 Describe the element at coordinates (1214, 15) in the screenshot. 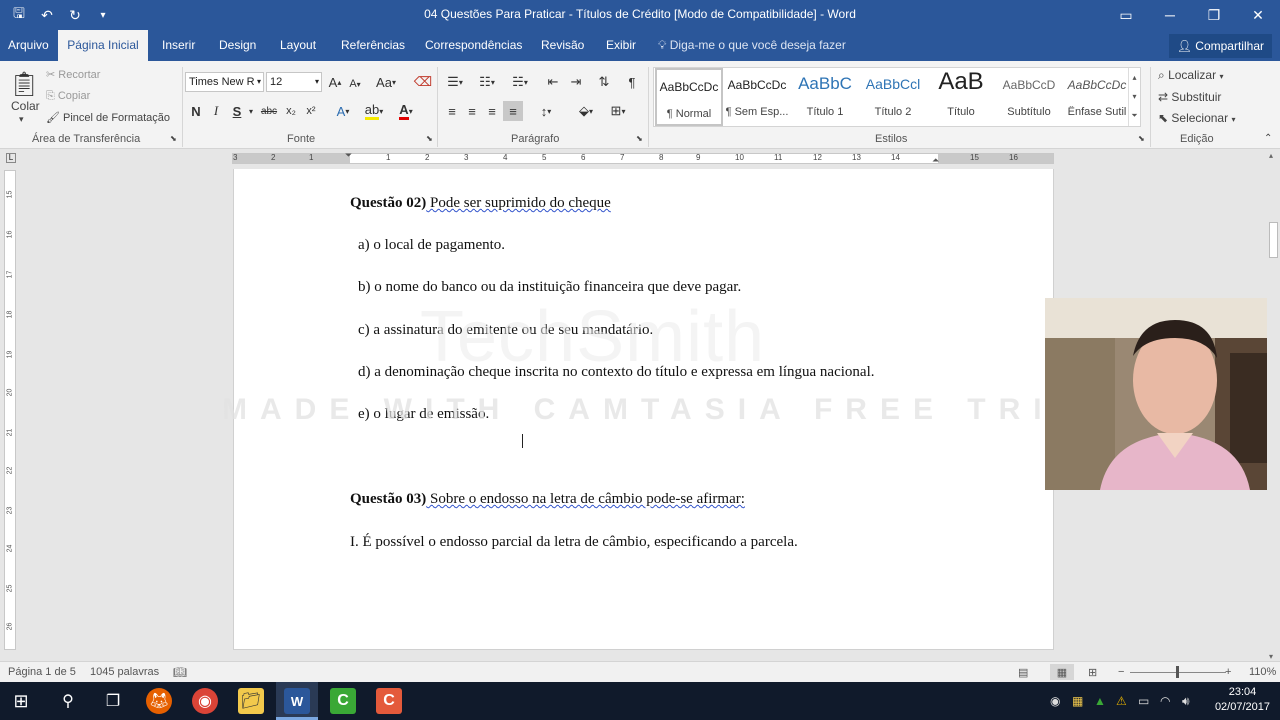

I see `restore-button: ❐` at that location.